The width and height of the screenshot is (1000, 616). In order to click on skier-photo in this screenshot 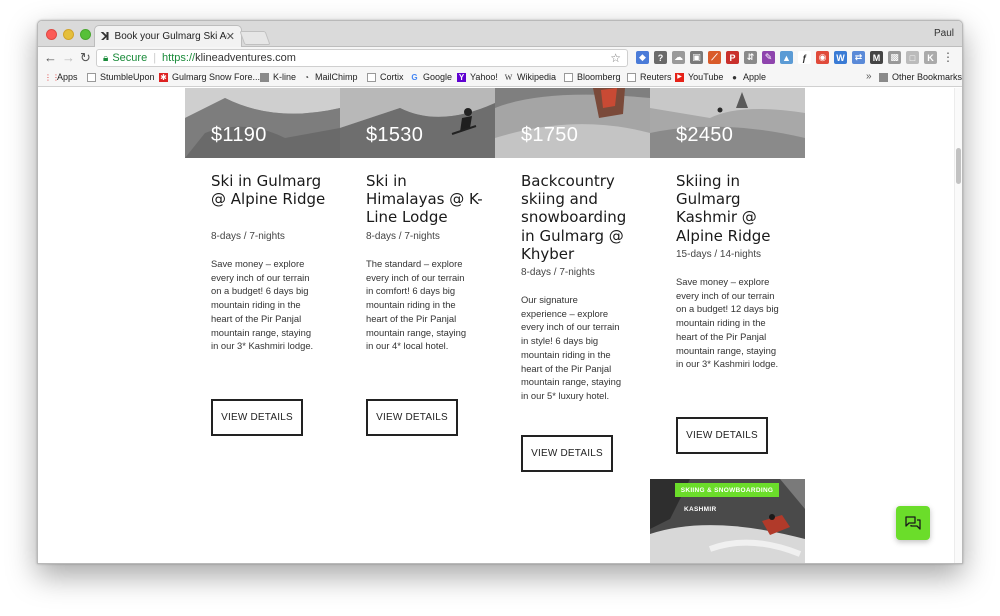, I will do `click(417, 123)`.